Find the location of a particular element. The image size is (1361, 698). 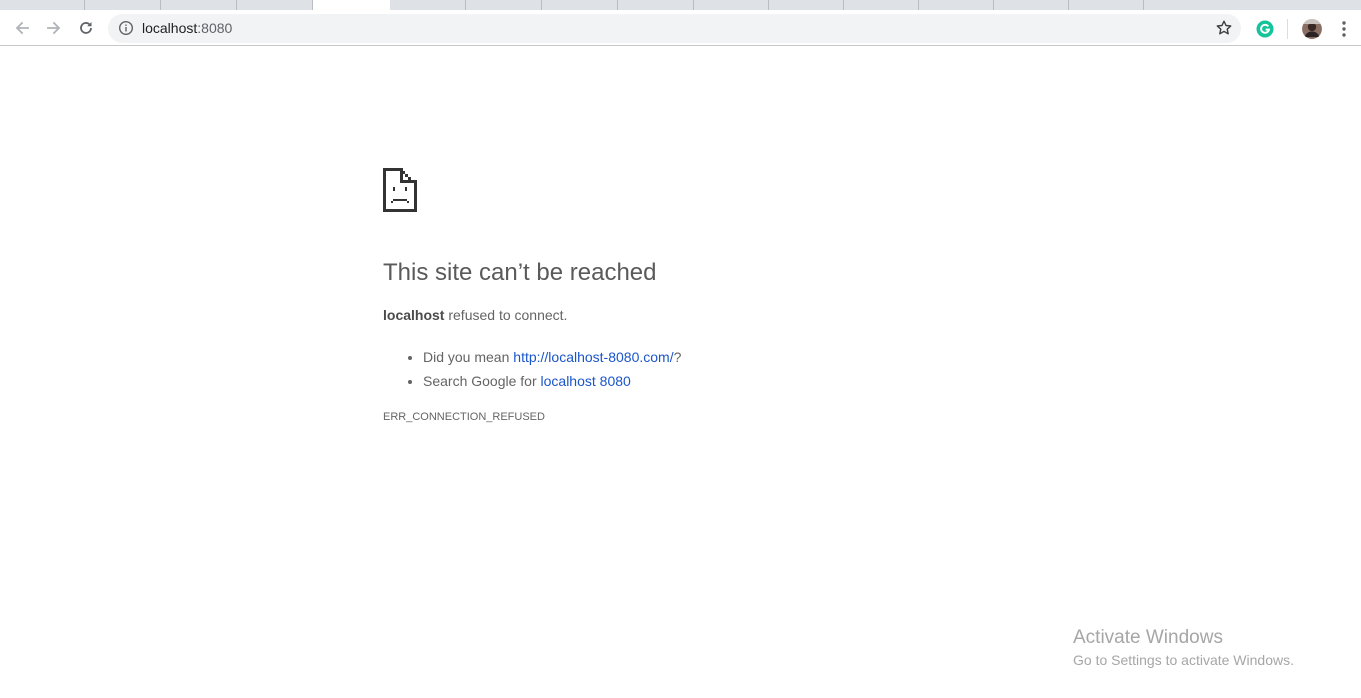

browser-tab-active is located at coordinates (351, 5).